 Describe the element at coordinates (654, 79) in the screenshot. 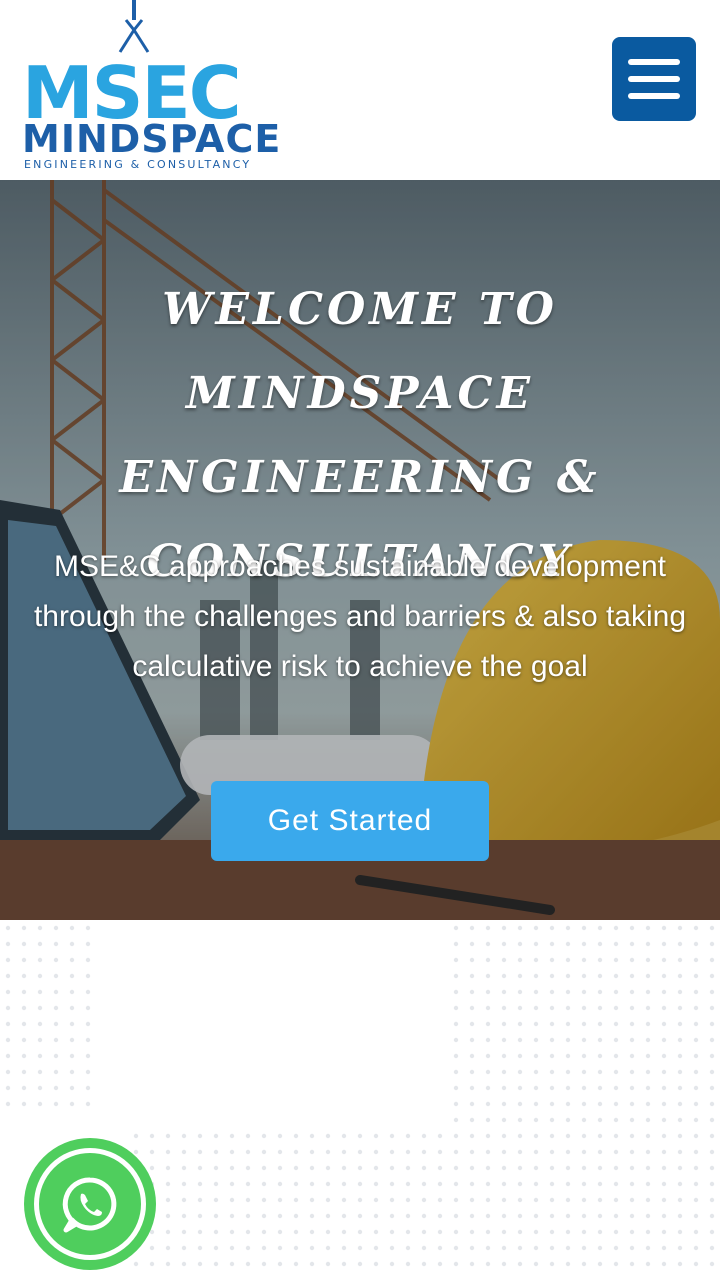

I see `menu-toggle-button` at that location.